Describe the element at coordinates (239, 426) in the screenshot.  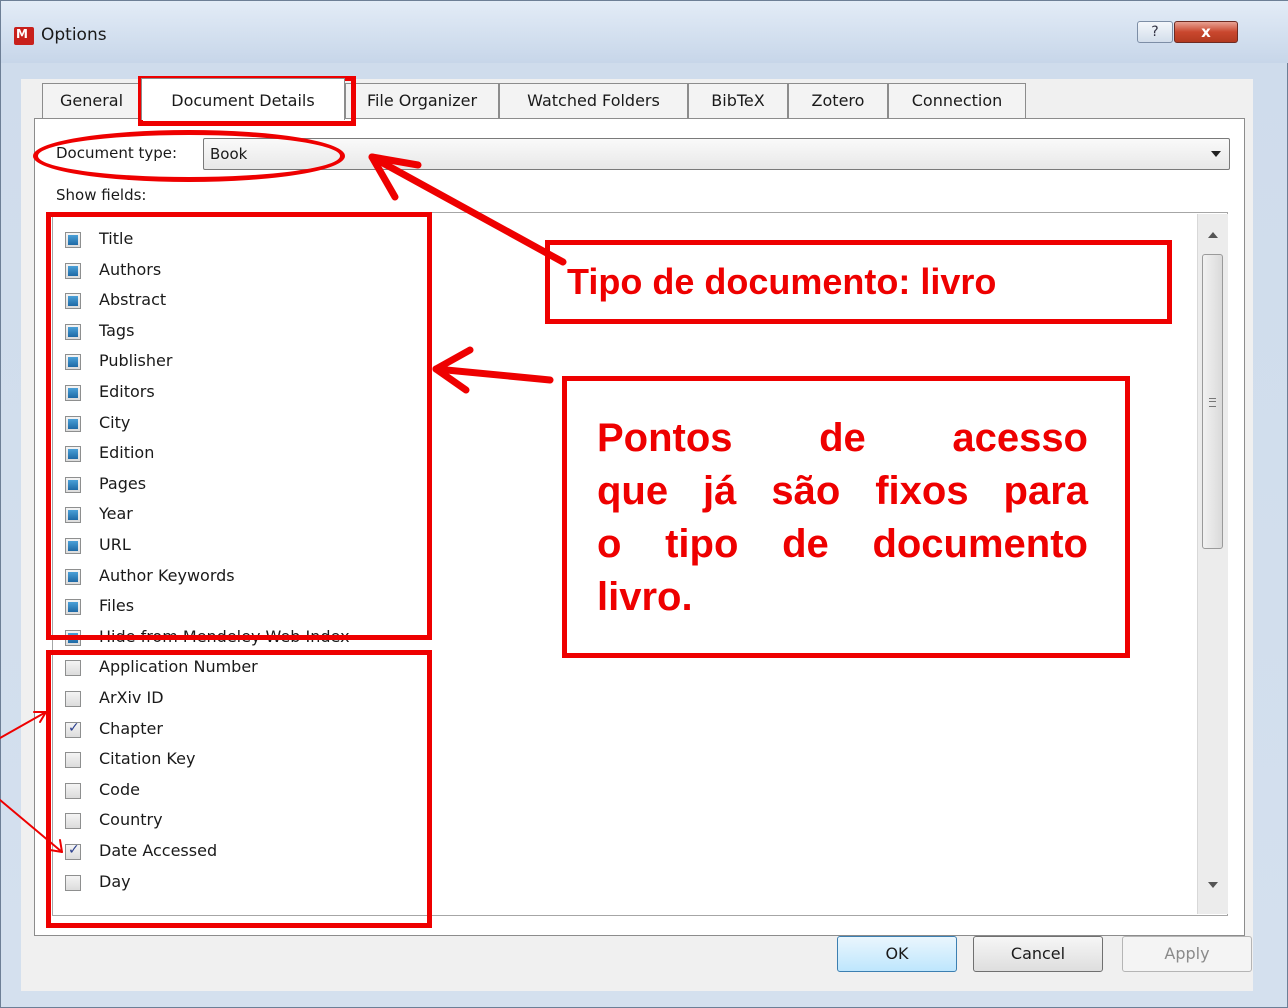
I see `annotation-fixed-fields-box` at that location.